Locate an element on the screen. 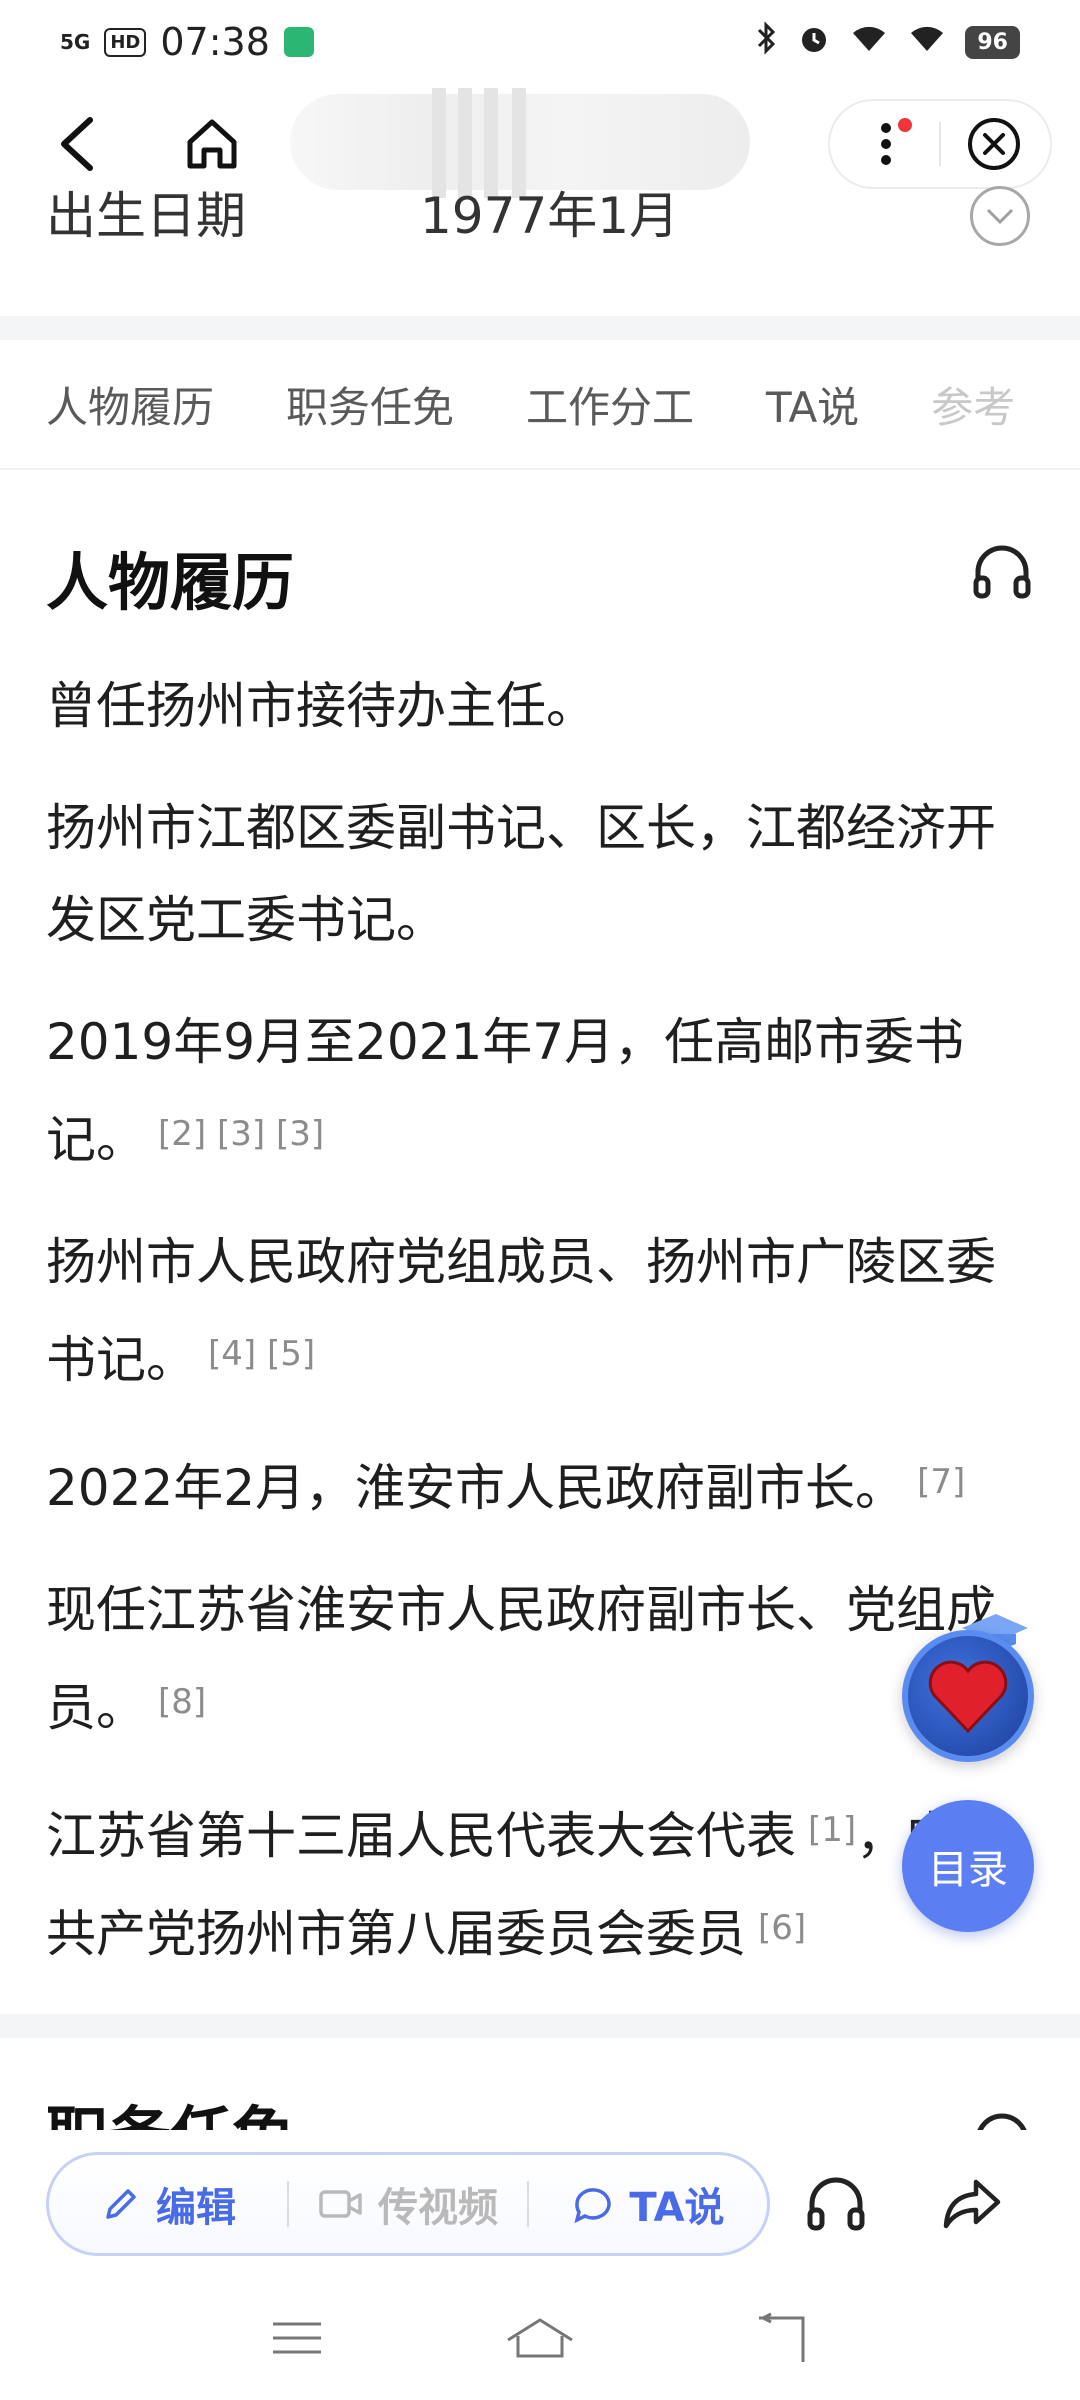  more-menu-button is located at coordinates (886, 144).